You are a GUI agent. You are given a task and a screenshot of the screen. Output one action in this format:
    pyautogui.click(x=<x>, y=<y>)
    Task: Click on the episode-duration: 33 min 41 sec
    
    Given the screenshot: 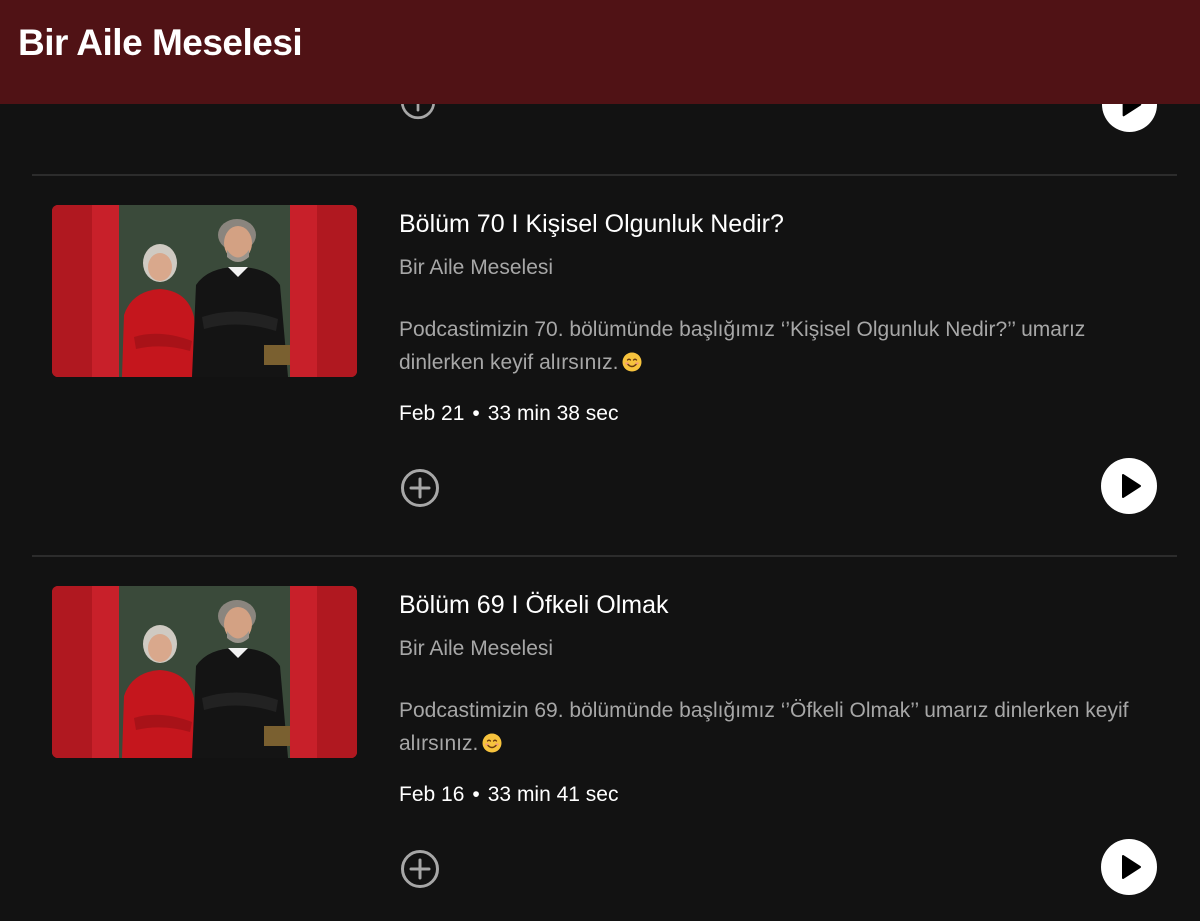 What is the action you would take?
    pyautogui.click(x=553, y=794)
    